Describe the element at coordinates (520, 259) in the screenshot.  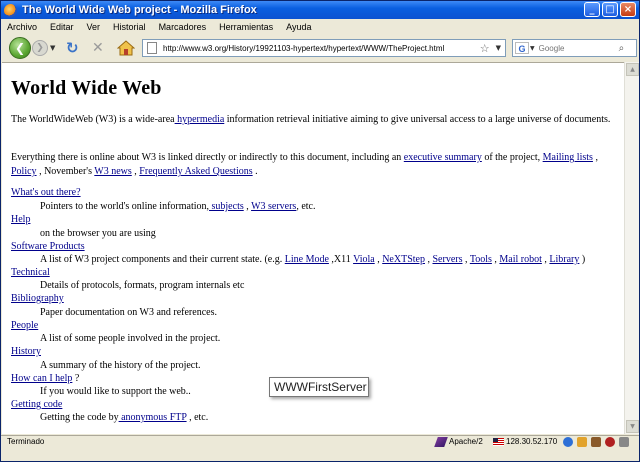
I see `mail-robot-link: Mail robot` at that location.